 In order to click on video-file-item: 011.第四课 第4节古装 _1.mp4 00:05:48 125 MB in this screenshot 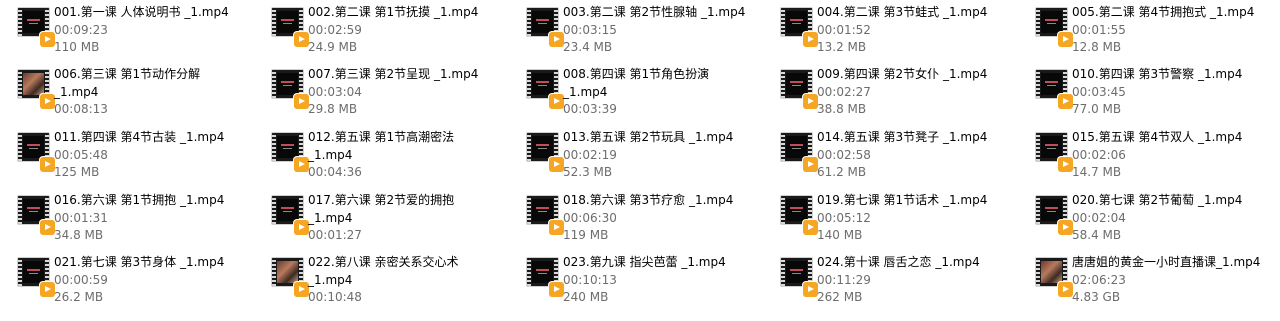, I will do `click(125, 157)`.